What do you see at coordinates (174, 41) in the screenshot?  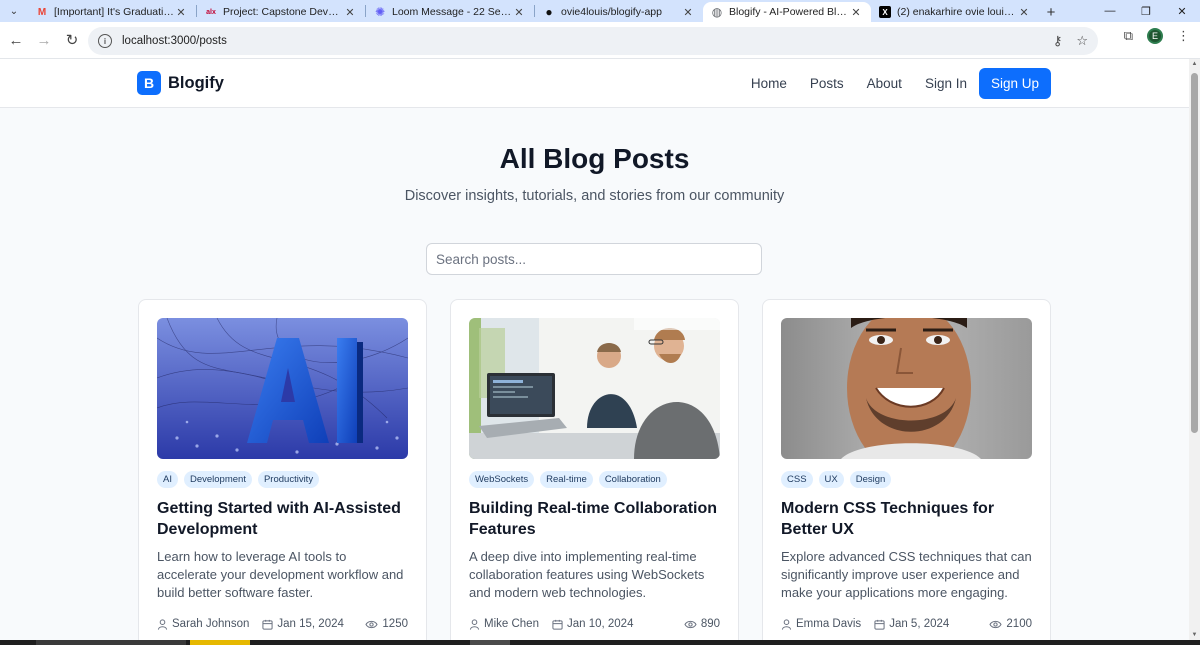 I see `url-text: localhost:3000/posts` at bounding box center [174, 41].